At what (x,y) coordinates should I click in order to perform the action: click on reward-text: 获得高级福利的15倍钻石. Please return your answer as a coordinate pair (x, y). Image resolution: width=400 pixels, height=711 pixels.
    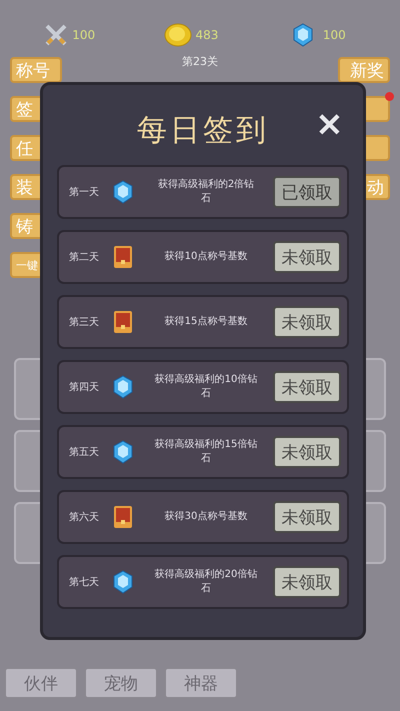
    Looking at the image, I should click on (206, 452).